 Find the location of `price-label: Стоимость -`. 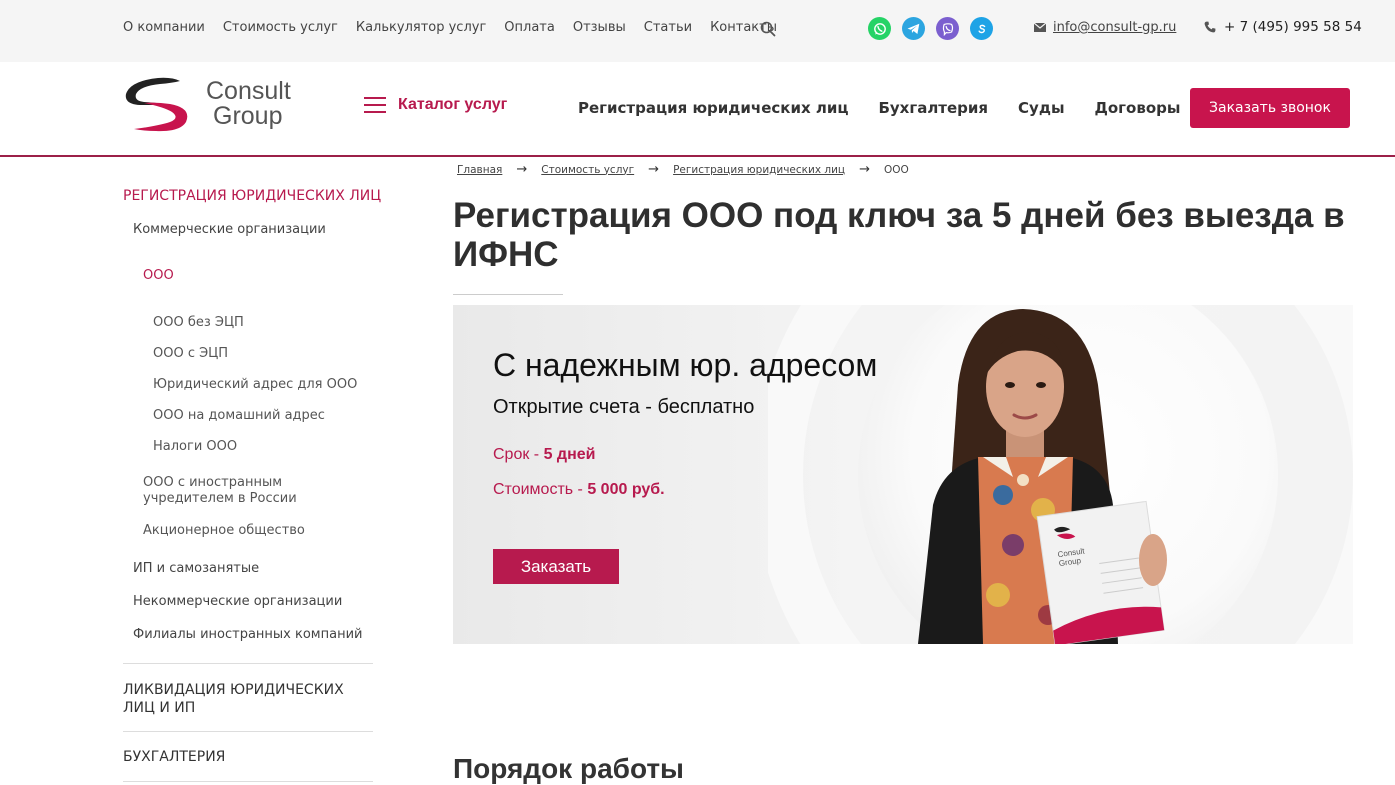

price-label: Стоимость - is located at coordinates (540, 489).